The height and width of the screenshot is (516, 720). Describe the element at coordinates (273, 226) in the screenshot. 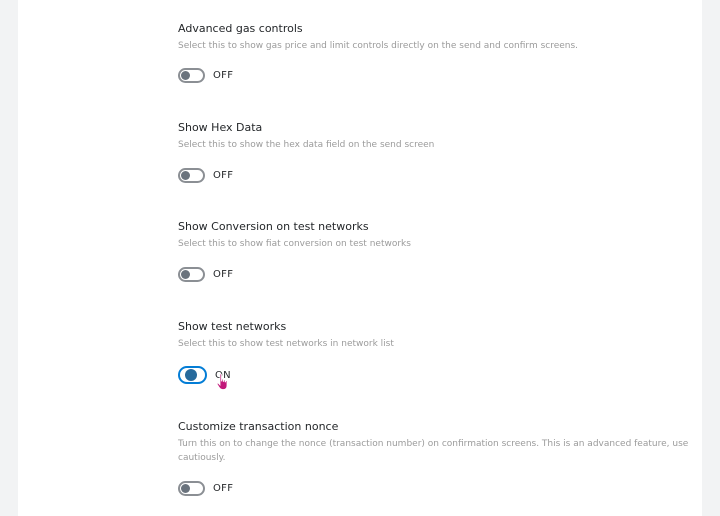

I see `setting-title: Show Conversion on test networks` at that location.